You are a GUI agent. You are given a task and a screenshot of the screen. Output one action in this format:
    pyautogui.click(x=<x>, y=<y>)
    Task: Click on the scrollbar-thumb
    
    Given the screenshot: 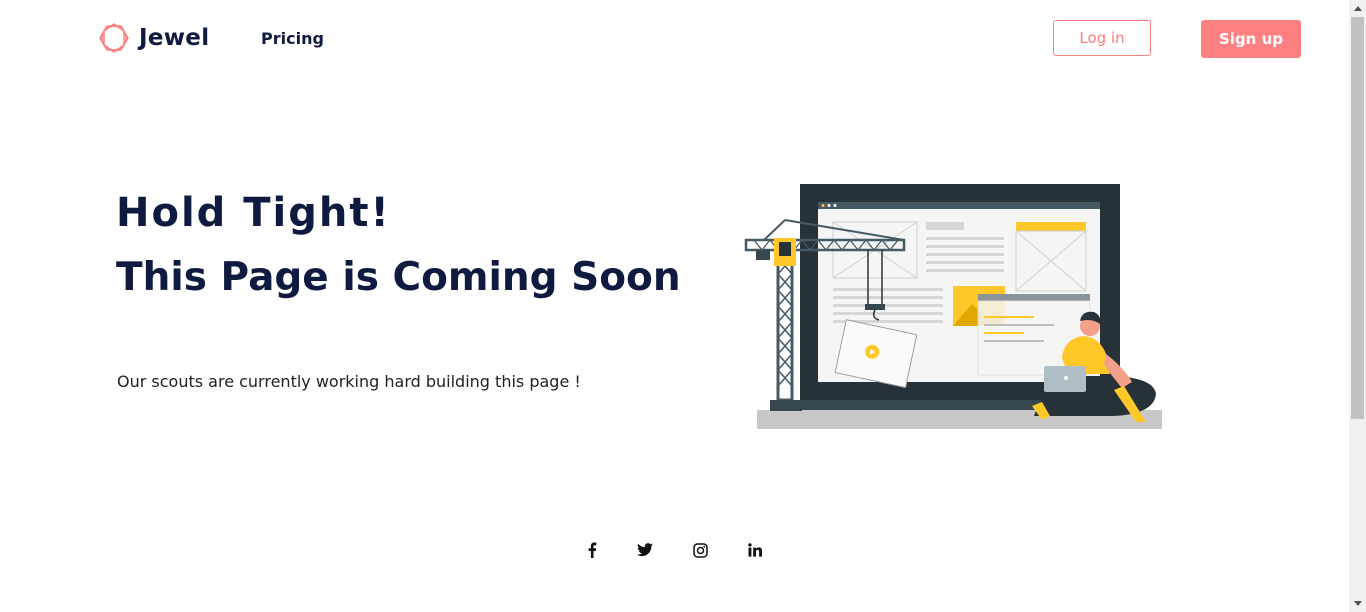 What is the action you would take?
    pyautogui.click(x=1357, y=218)
    